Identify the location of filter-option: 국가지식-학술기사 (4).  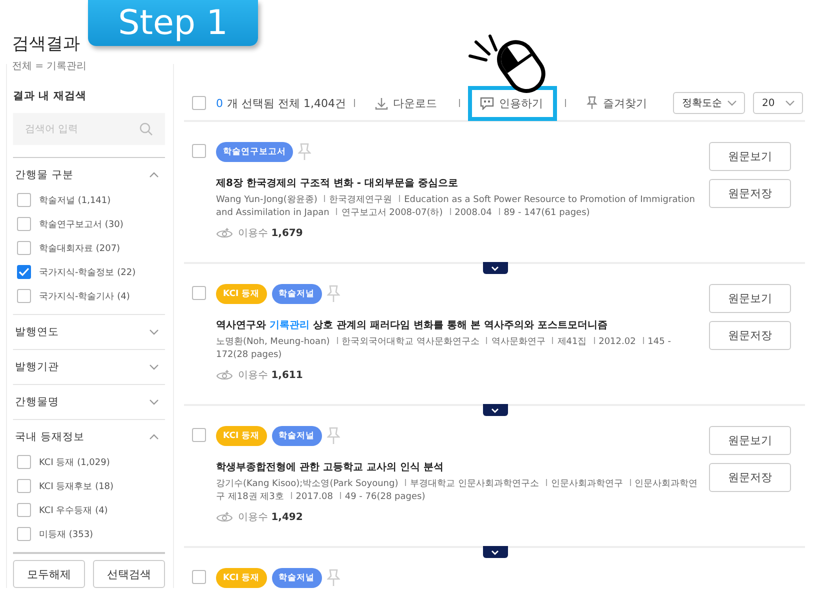
(84, 296).